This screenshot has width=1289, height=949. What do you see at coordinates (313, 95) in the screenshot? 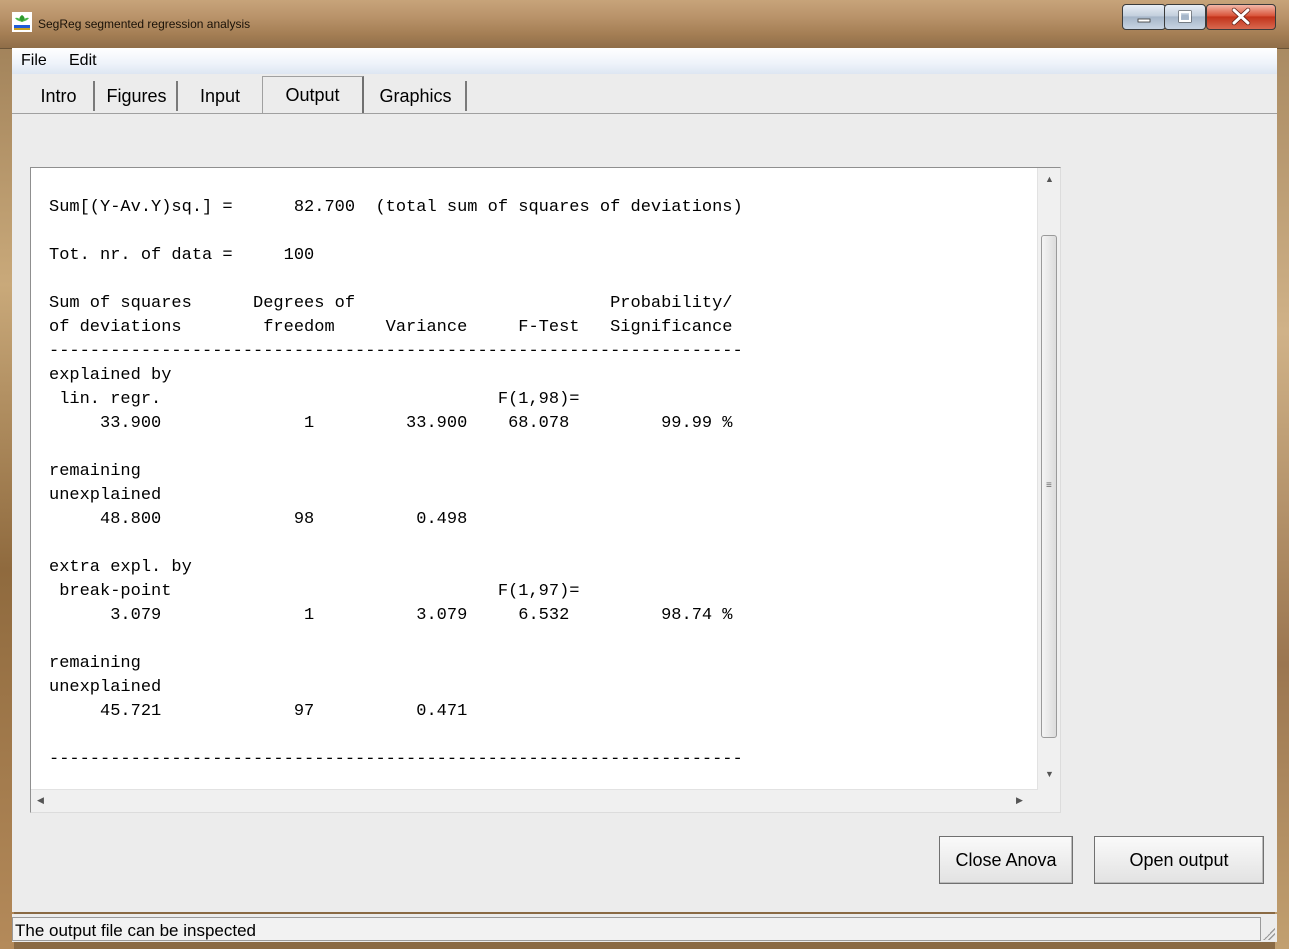
I see `tab-output: Output` at bounding box center [313, 95].